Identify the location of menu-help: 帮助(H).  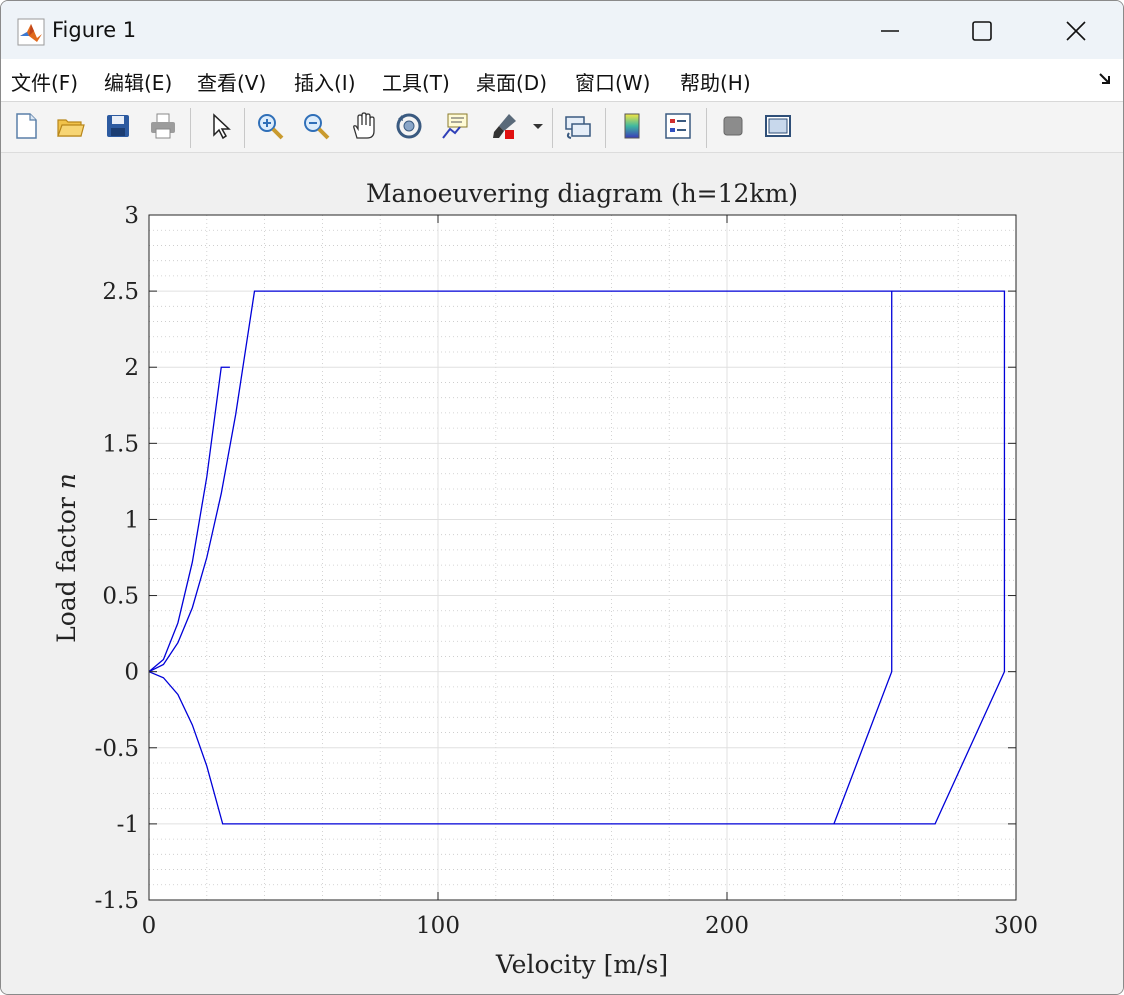
(715, 81).